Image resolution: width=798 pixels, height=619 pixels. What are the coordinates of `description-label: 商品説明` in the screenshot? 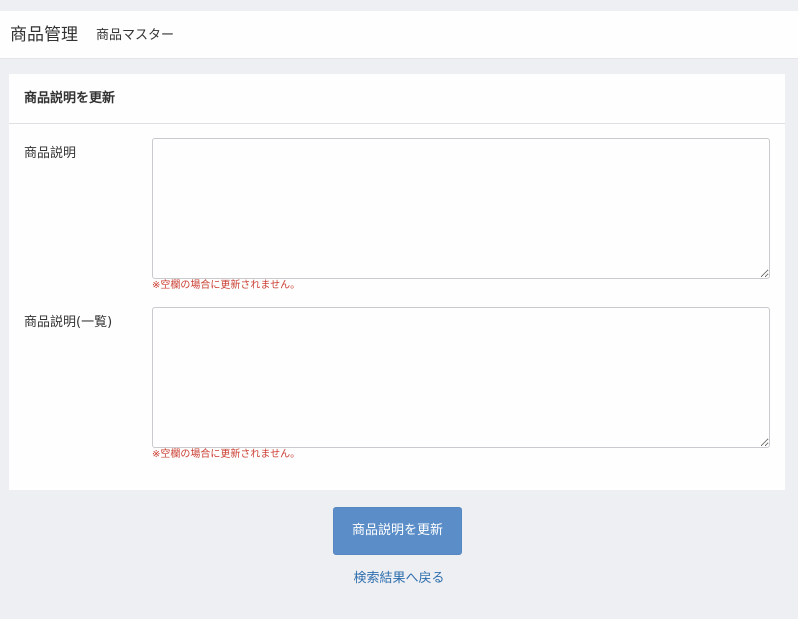 It's located at (50, 153).